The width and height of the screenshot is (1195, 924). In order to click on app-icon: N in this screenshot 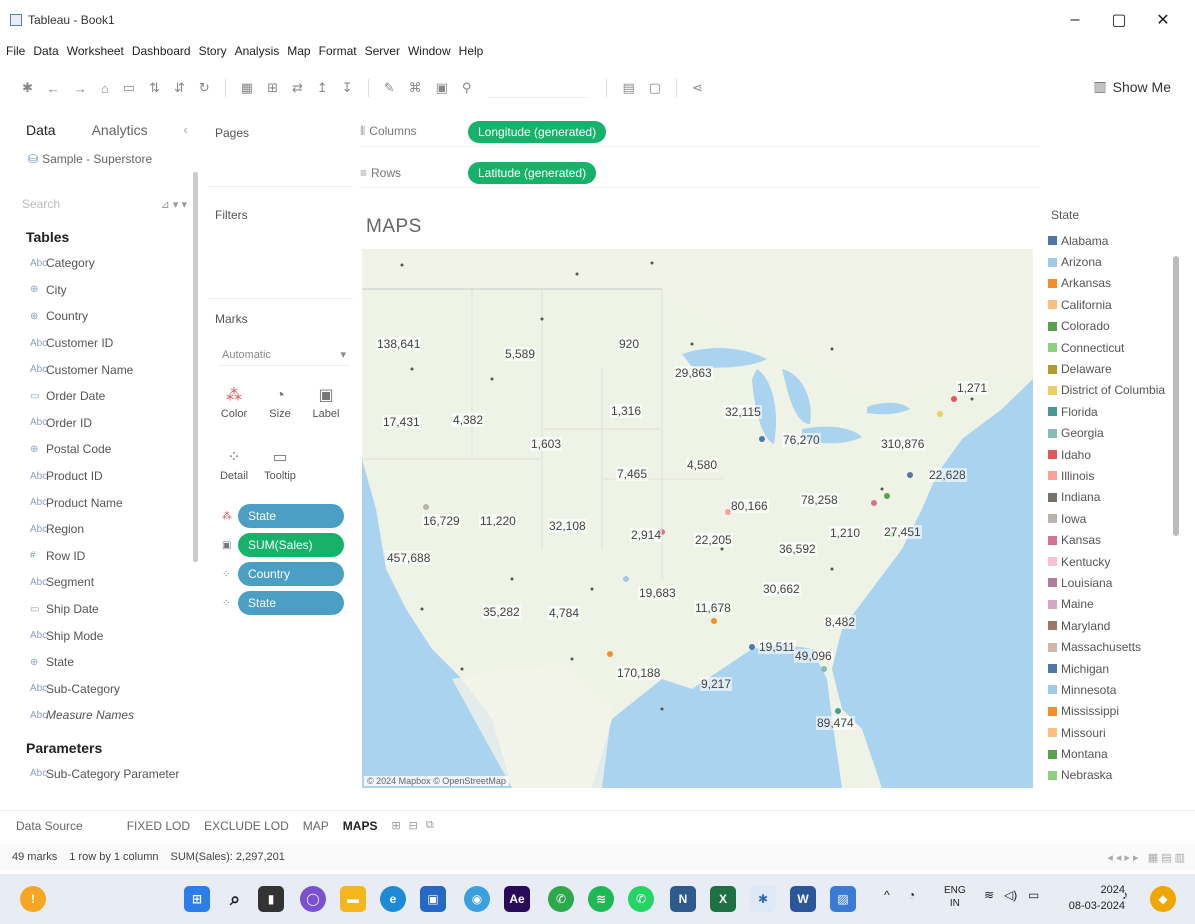, I will do `click(683, 899)`.